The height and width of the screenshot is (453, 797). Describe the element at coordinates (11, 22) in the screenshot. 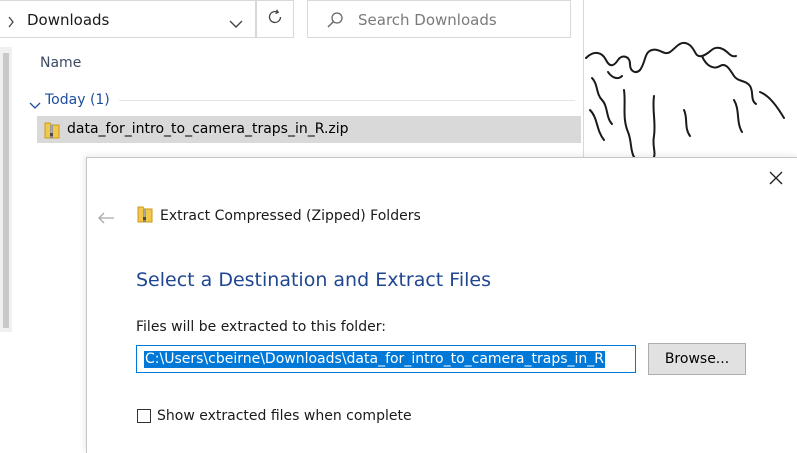

I see `chevron-right-icon` at that location.